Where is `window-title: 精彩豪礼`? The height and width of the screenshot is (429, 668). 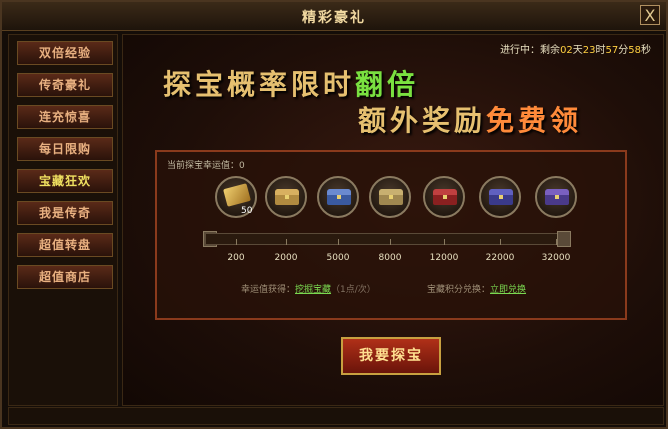 window-title: 精彩豪礼 is located at coordinates (334, 18).